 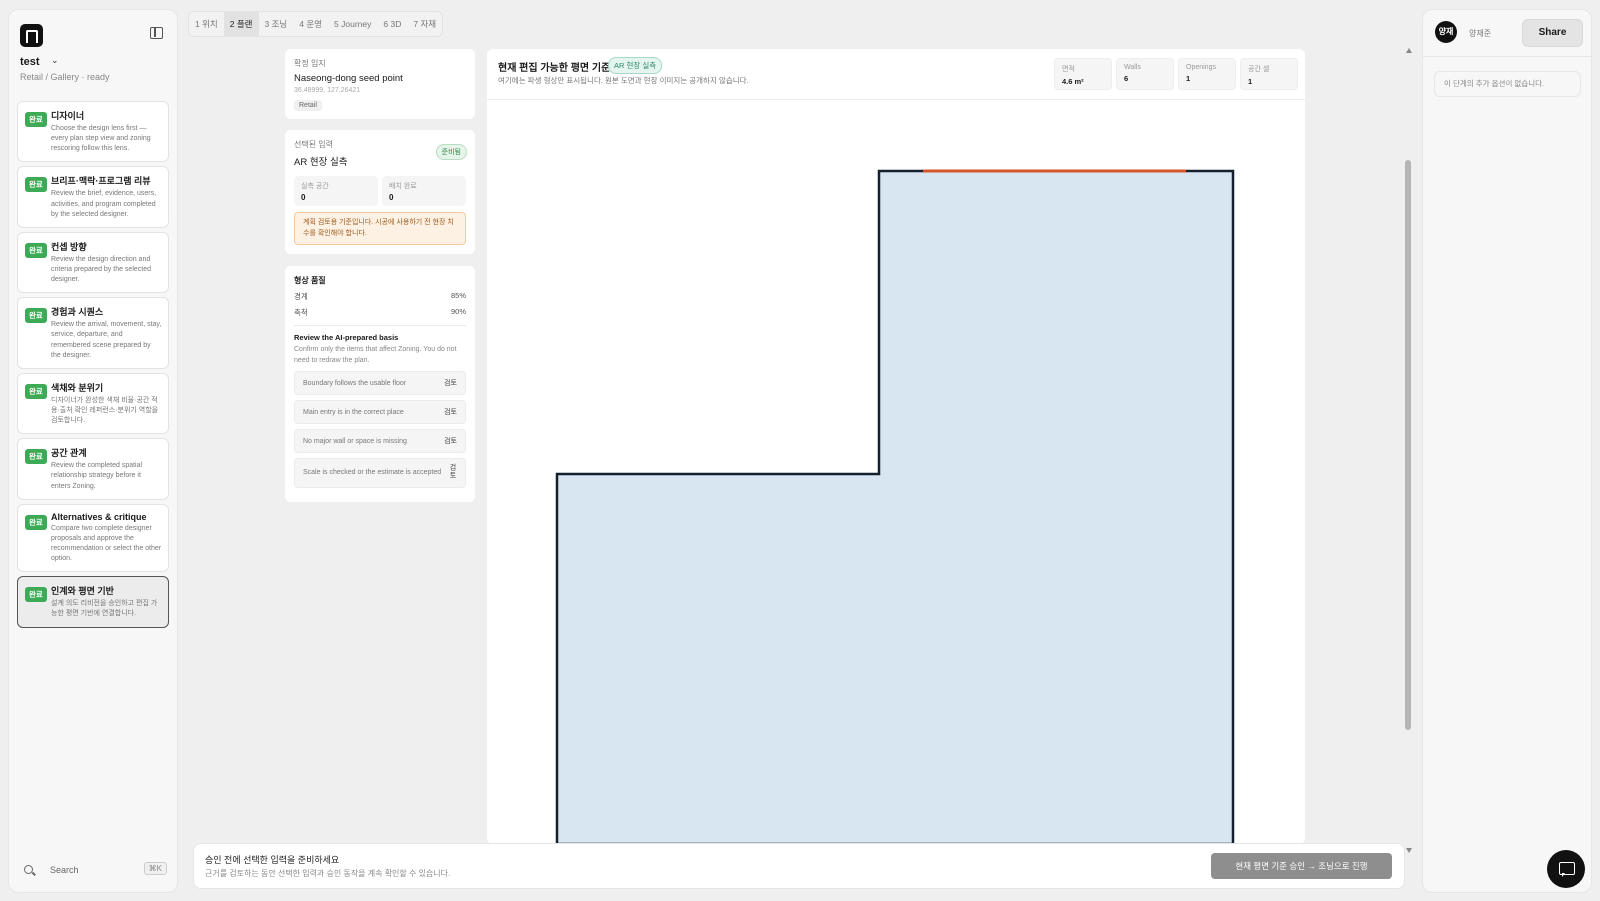 What do you see at coordinates (355, 441) in the screenshot?
I see `check-label: No major wall or space is missing` at bounding box center [355, 441].